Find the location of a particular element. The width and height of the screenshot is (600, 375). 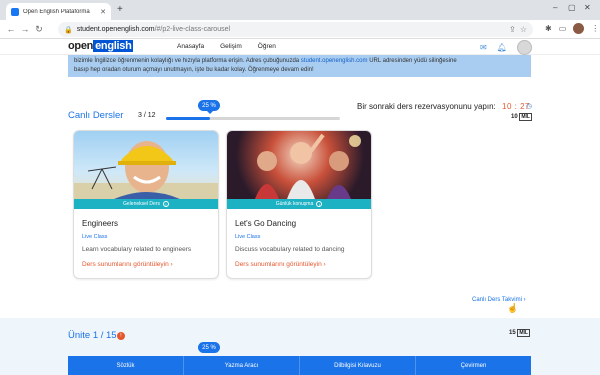

class-tag: Geleneksel Ders i is located at coordinates (146, 204).